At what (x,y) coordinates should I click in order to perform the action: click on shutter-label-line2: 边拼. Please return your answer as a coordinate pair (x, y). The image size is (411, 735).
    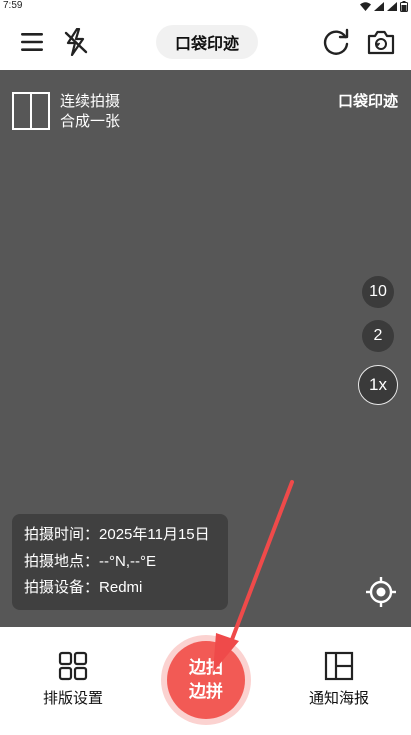
    Looking at the image, I should click on (206, 691).